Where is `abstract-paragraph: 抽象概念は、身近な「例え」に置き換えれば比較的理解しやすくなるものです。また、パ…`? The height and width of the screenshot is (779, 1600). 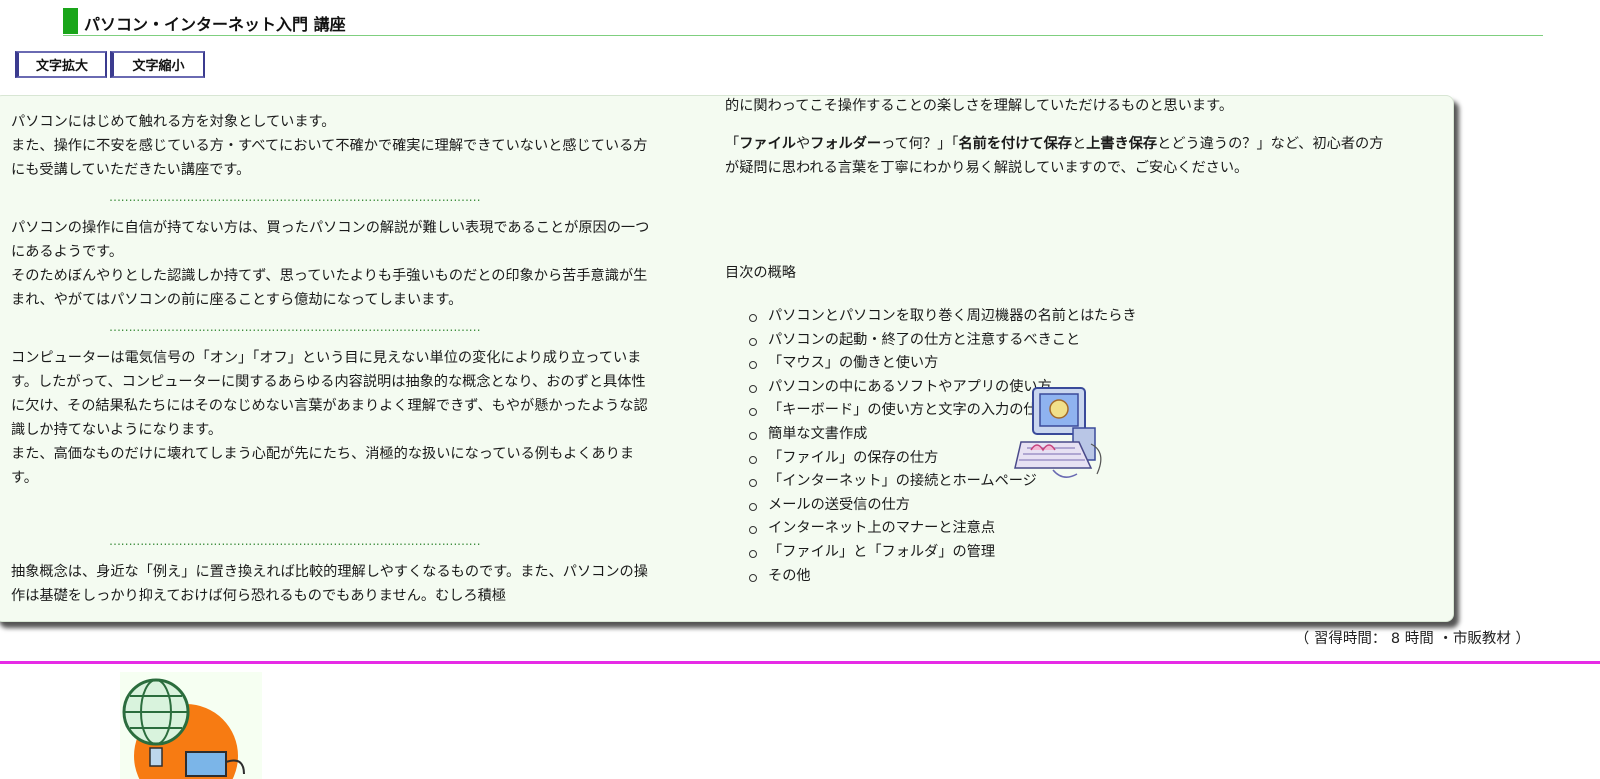
abstract-paragraph: 抽象概念は、身近な「例え」に置き換えれば比較的理解しやすくなるものです。また、パ… is located at coordinates (329, 584).